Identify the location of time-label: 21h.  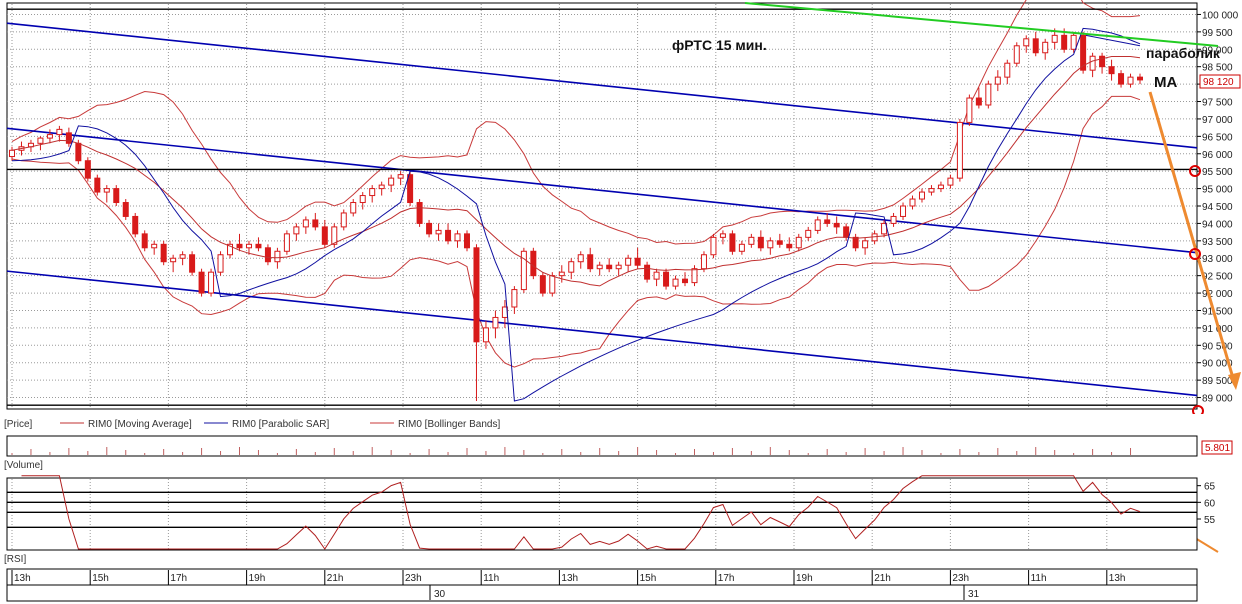
(882, 578).